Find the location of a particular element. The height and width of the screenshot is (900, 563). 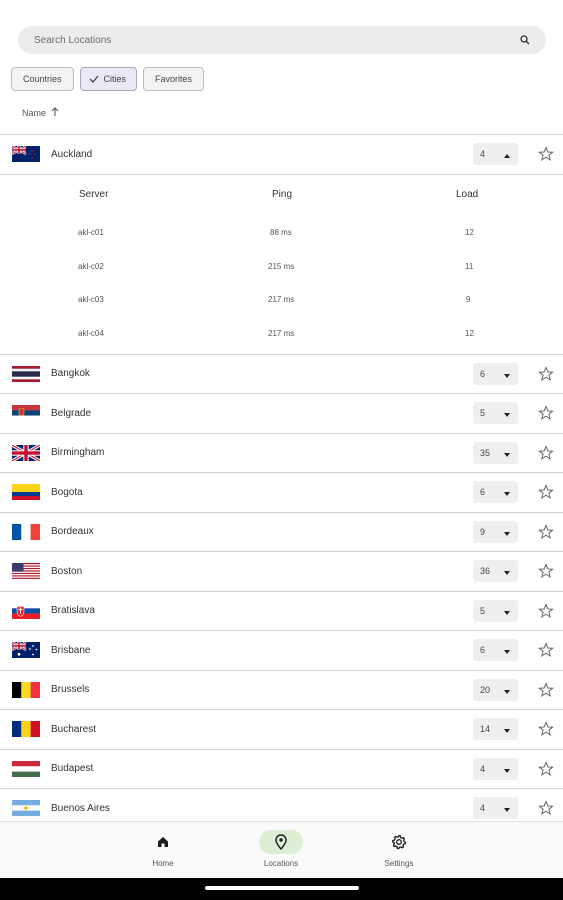

city-name: Bratislava is located at coordinates (73, 611).